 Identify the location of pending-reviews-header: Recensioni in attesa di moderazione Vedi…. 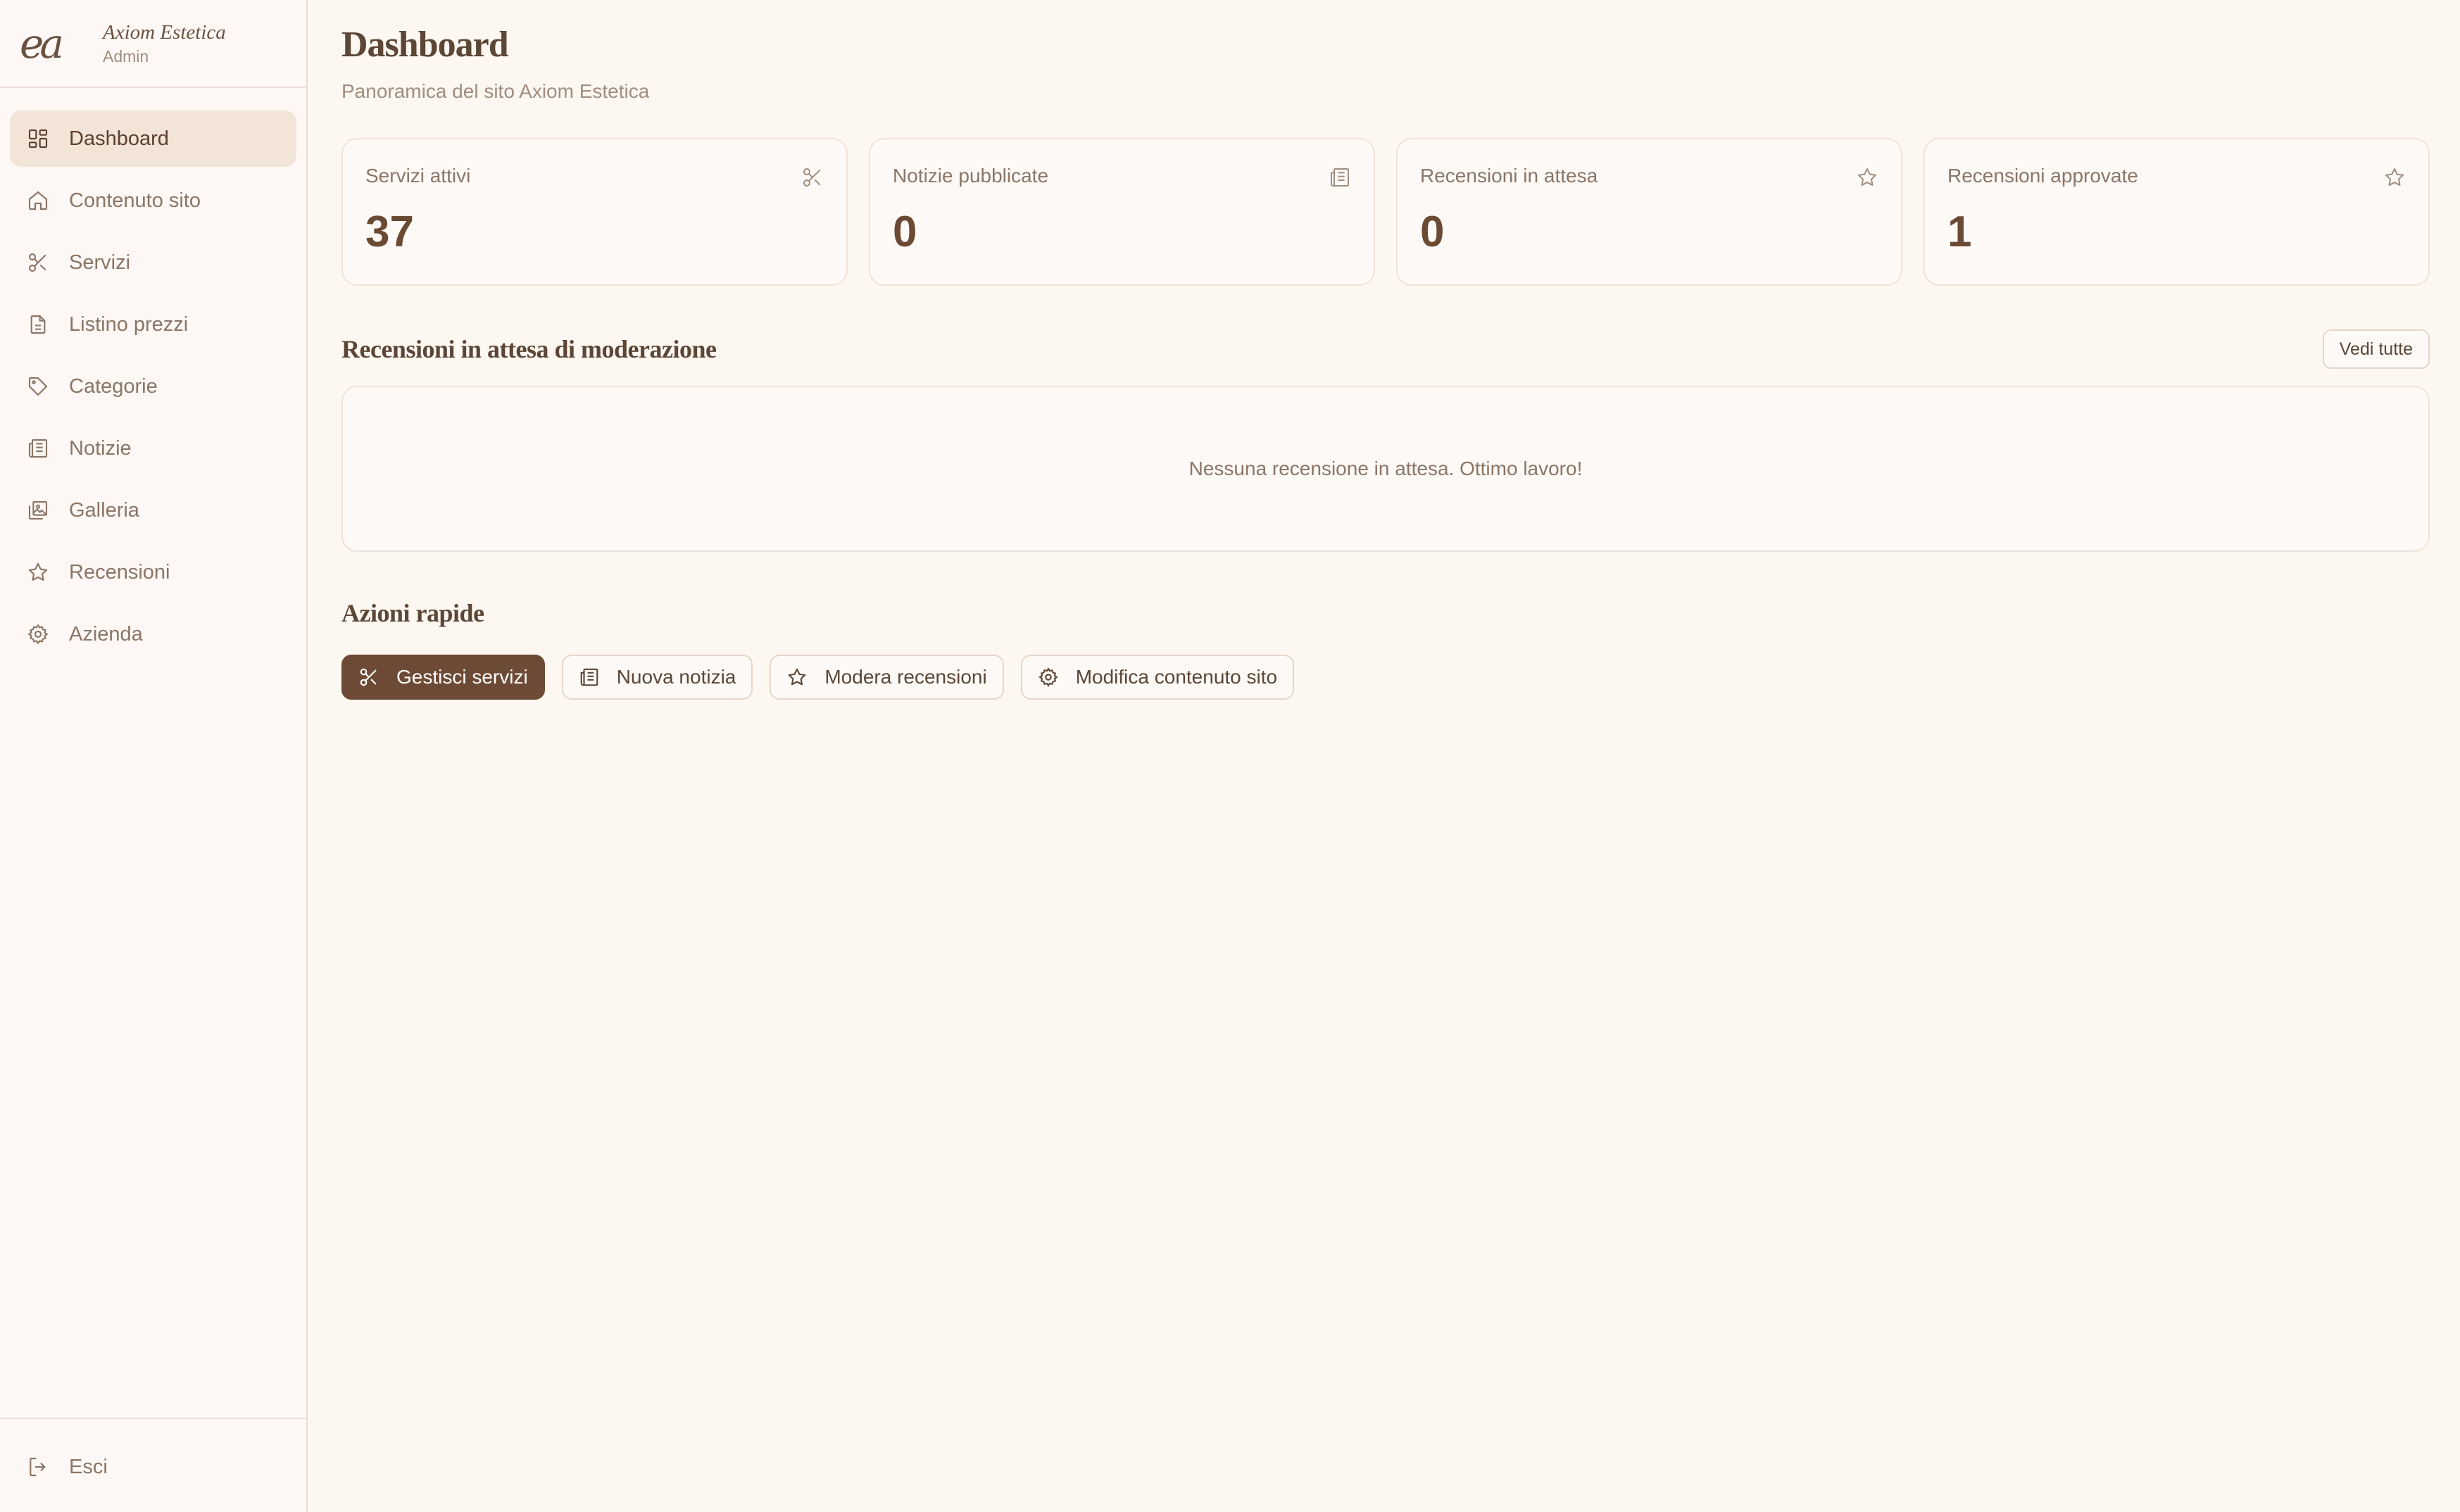
(1385, 349).